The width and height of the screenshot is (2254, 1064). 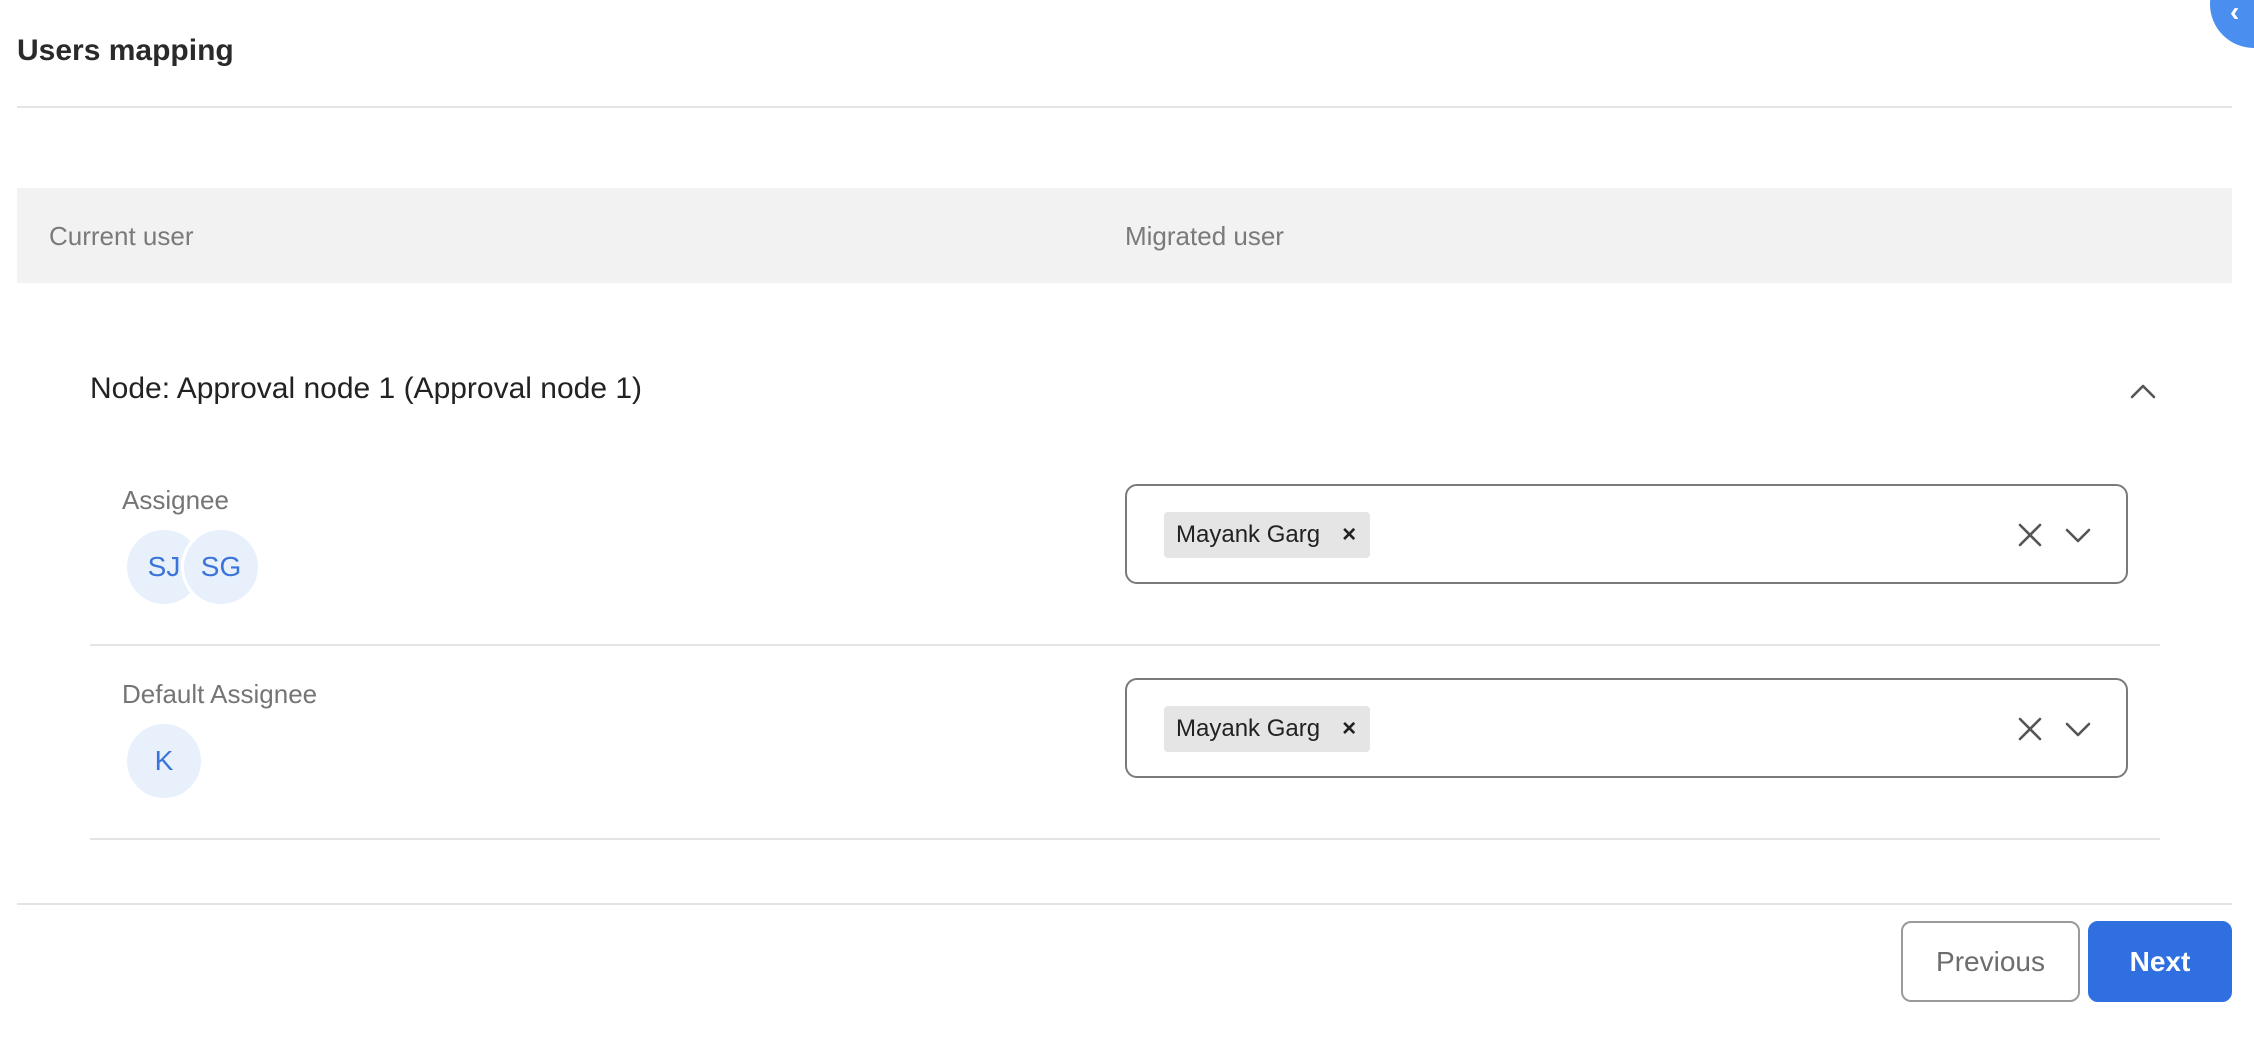 I want to click on assignee-migrated-user-select: Mayank Garg ×, so click(x=1626, y=534).